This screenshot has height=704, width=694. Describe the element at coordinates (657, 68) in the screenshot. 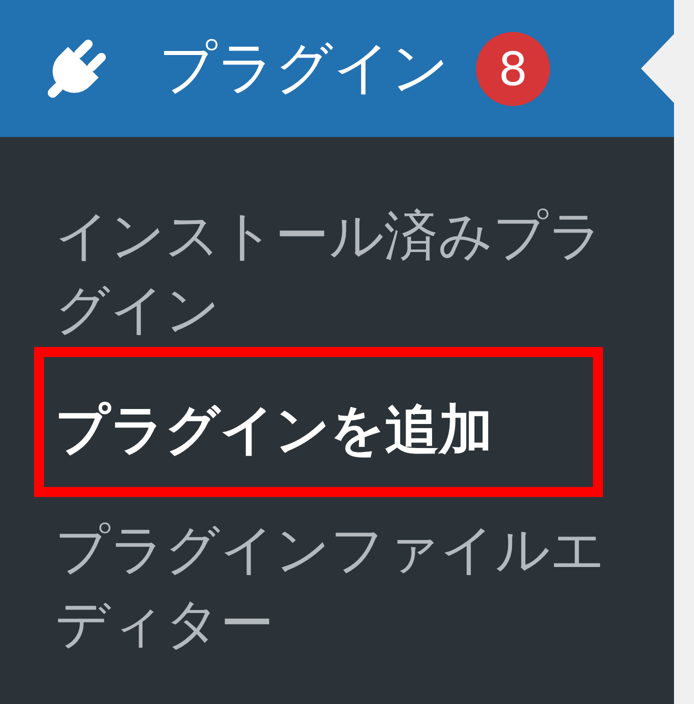

I see `triangle-pointer-icon` at that location.